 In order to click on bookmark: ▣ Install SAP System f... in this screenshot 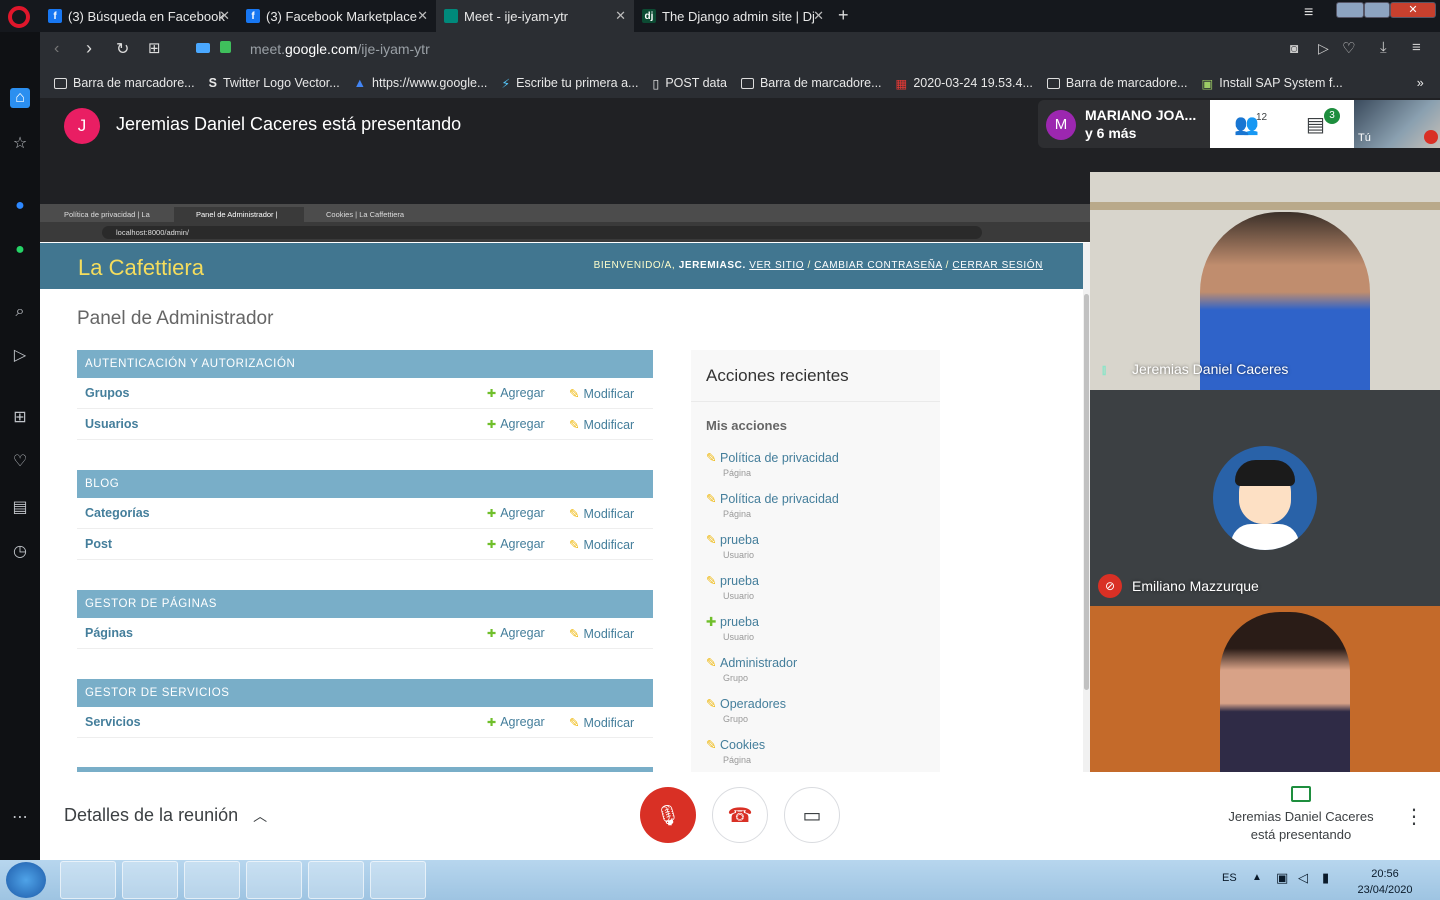, I will do `click(1271, 83)`.